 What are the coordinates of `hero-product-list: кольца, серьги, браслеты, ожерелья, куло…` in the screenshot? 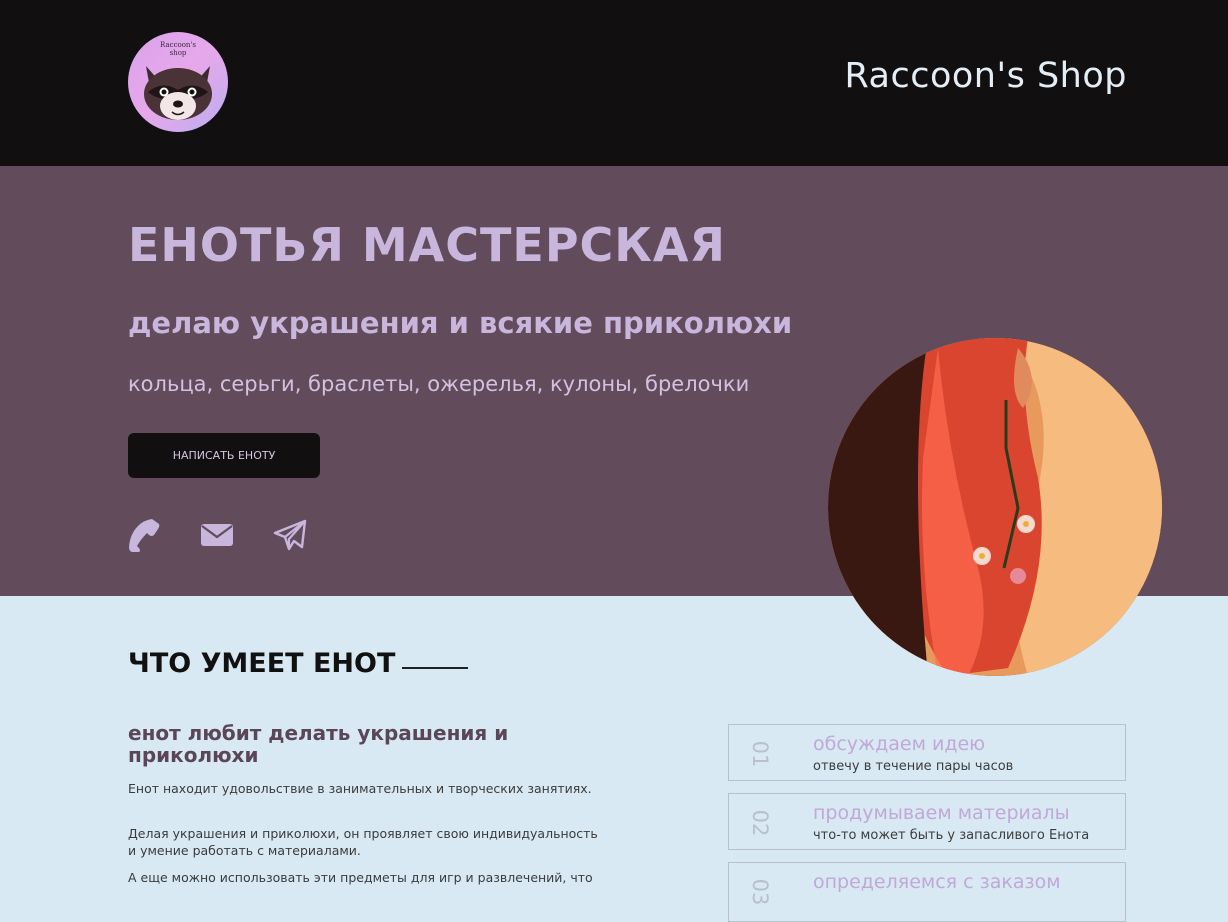 It's located at (439, 384).